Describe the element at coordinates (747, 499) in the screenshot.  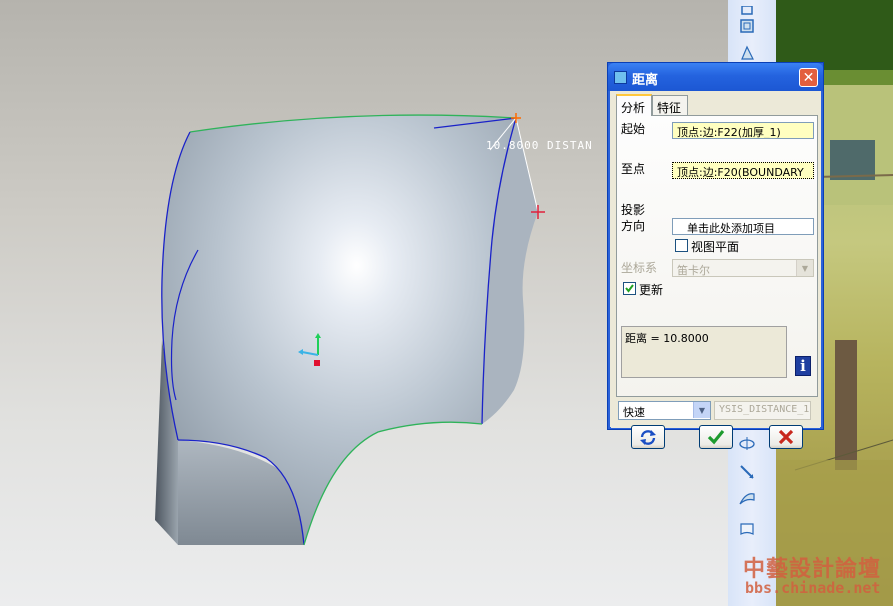
I see `toolbar-surface-icon` at that location.